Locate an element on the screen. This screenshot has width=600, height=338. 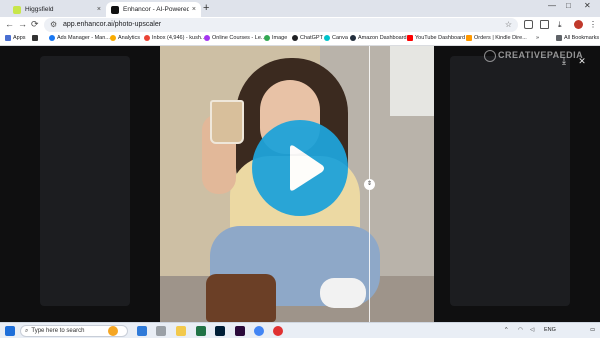
background-sidebar is located at coordinates (85, 181).